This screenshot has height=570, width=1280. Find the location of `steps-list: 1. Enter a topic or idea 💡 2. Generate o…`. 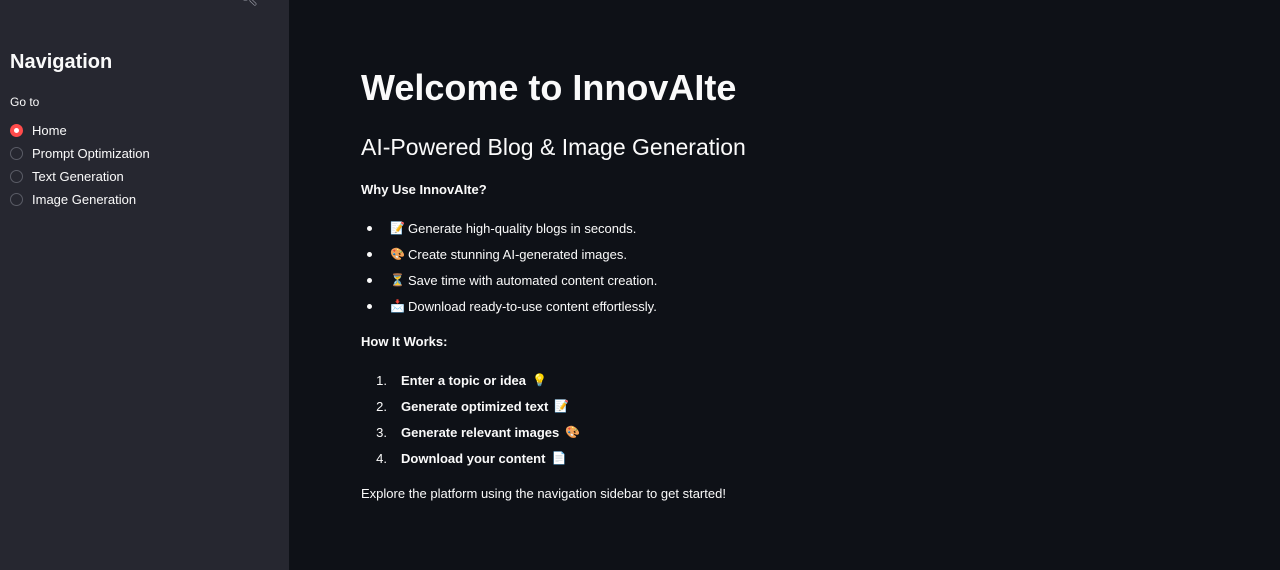

steps-list: 1. Enter a topic or idea 💡 2. Generate o… is located at coordinates (470, 419).